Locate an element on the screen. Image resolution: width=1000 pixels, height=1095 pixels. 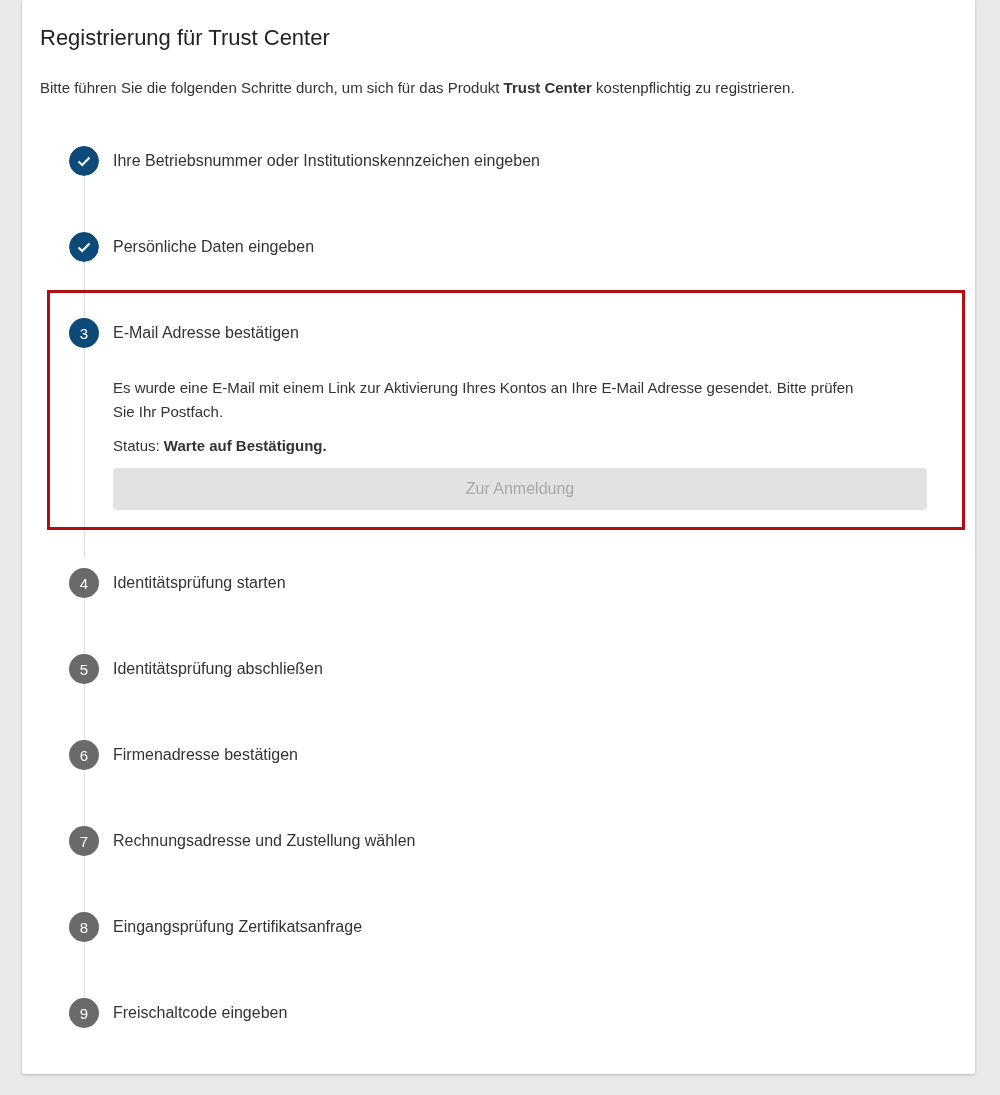
step-label: Persönliche Daten eingeben is located at coordinates (214, 247).